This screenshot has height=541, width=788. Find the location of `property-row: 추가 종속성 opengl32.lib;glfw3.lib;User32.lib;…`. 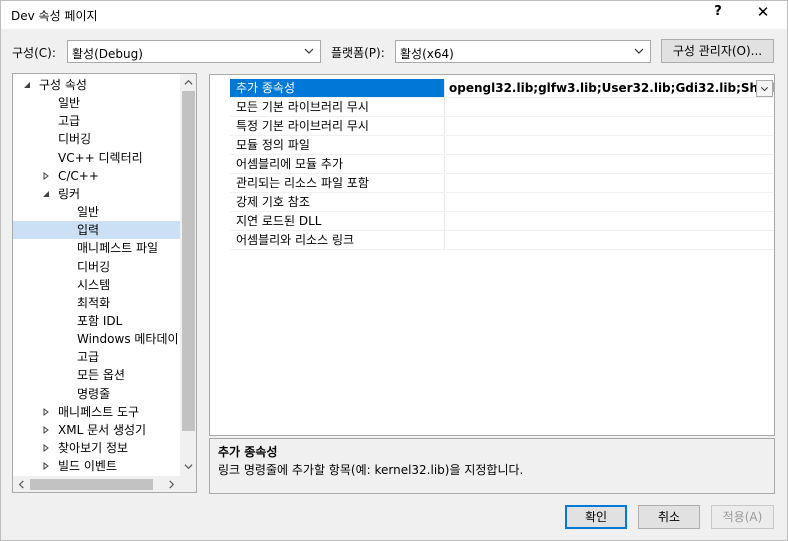

property-row: 추가 종속성 opengl32.lib;glfw3.lib;User32.lib;… is located at coordinates (492, 88).